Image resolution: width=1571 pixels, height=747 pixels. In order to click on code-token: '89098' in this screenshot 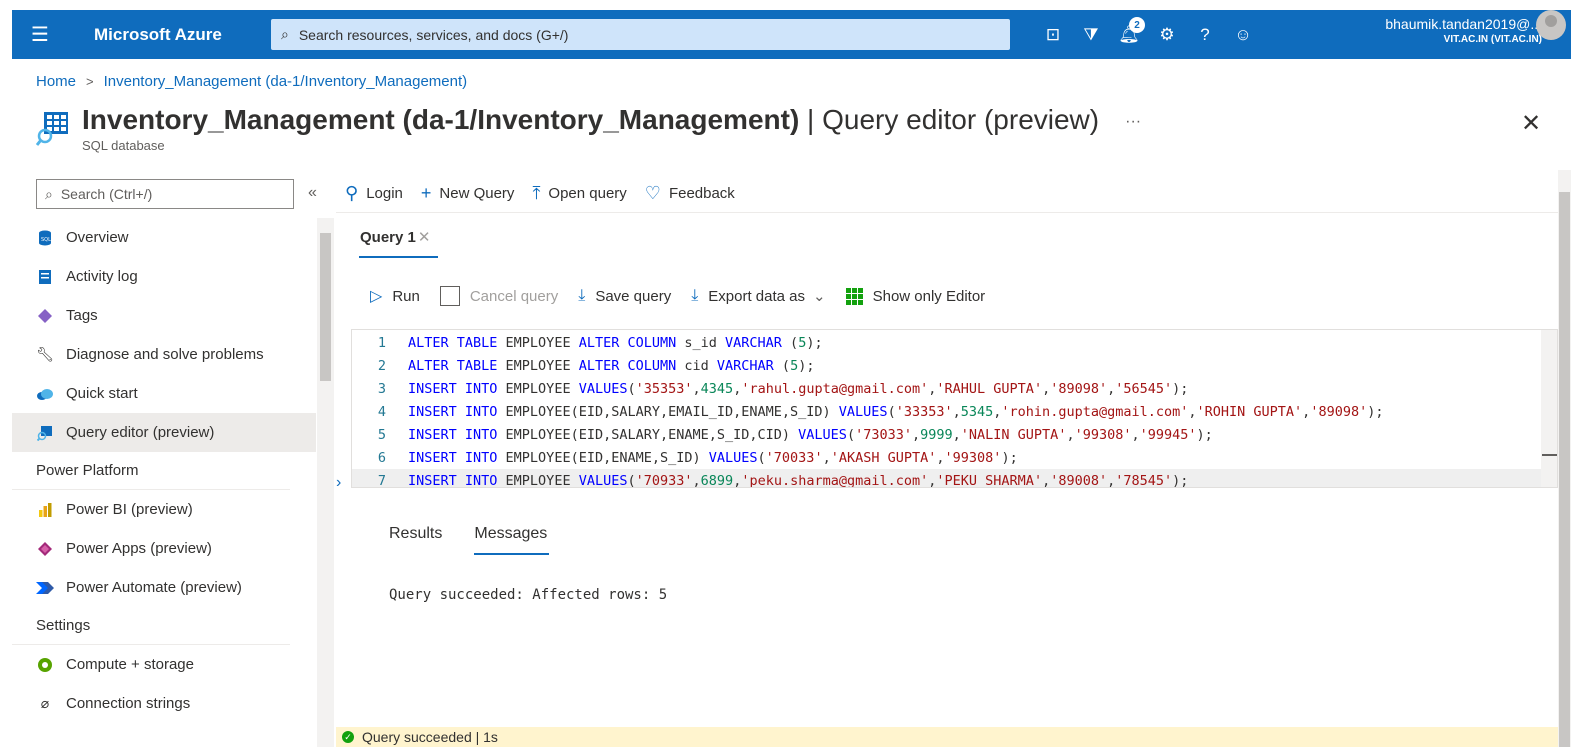, I will do `click(1339, 411)`.